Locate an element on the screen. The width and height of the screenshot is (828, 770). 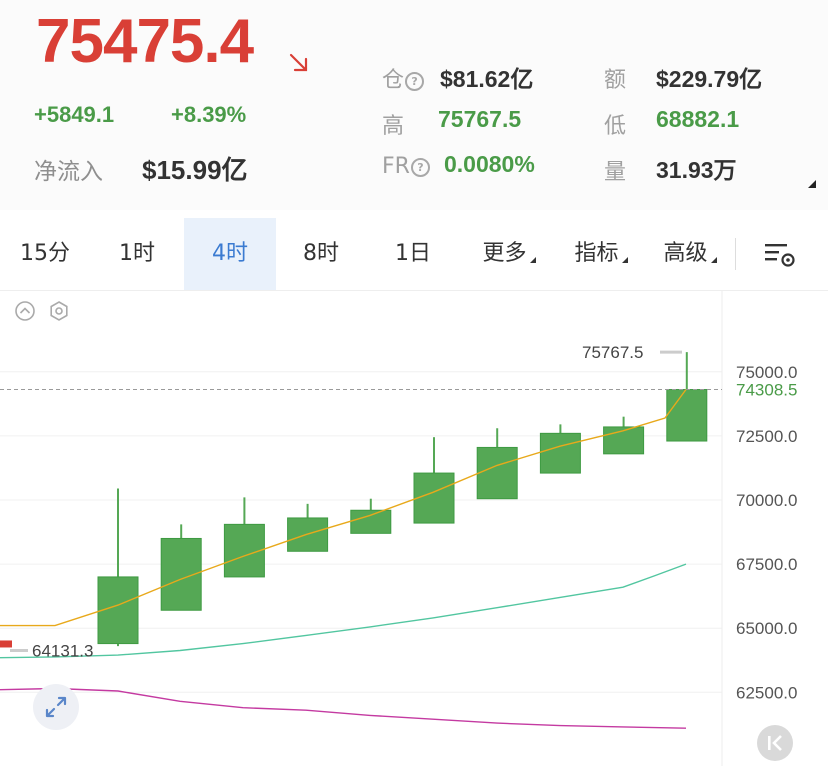
y-axis-tick-label: 75000.0 is located at coordinates (766, 372).